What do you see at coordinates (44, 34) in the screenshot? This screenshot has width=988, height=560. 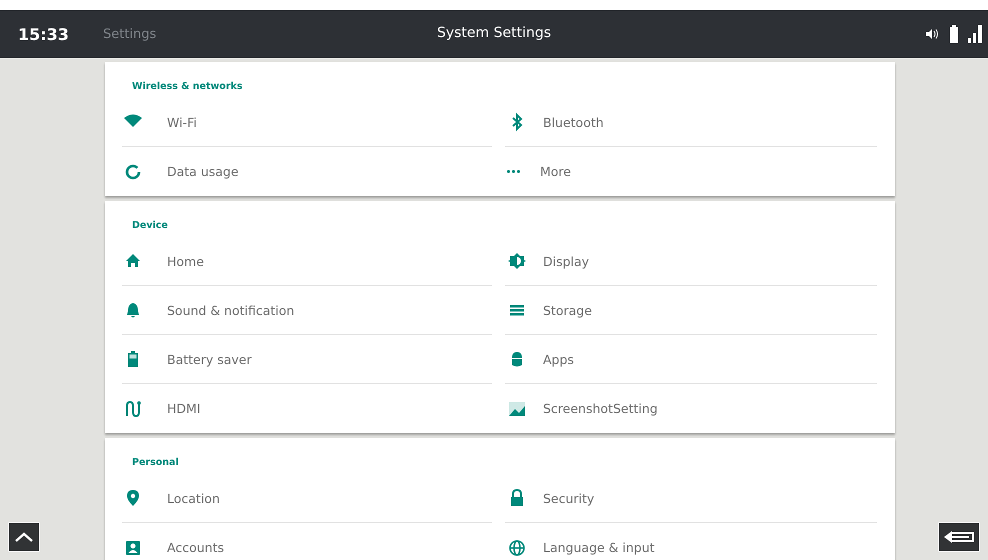 I see `clock: 15:33` at bounding box center [44, 34].